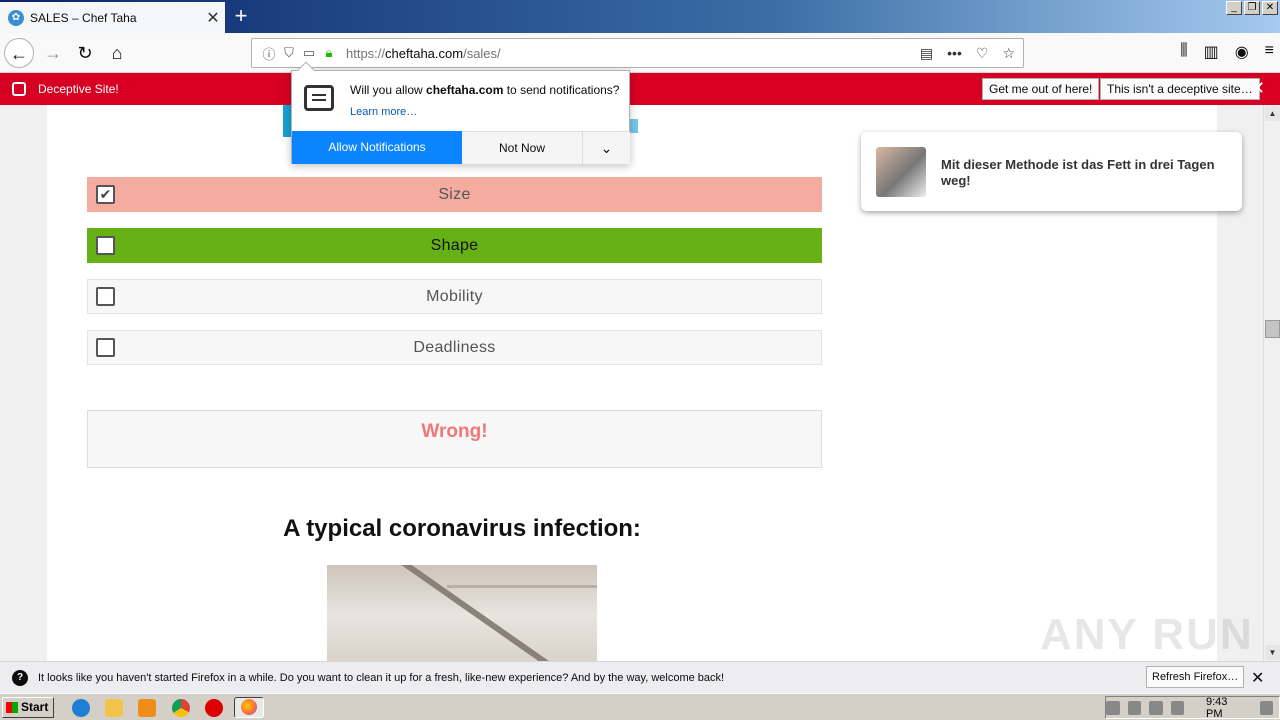  I want to click on notification-icon, so click(319, 98).